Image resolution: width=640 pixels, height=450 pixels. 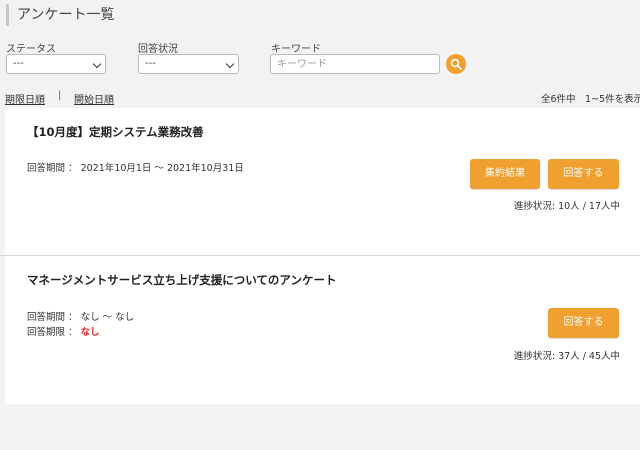 I want to click on page-title: アンケート一覧, so click(x=60, y=15).